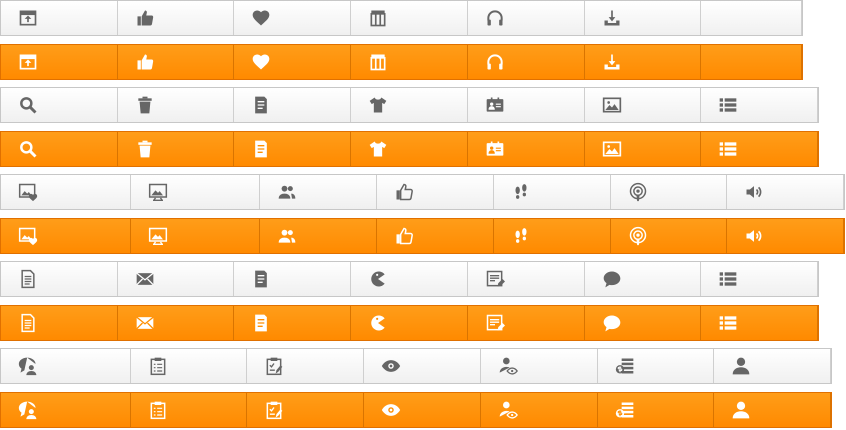 Image resolution: width=846 pixels, height=430 pixels. I want to click on note-pen-icon, so click(495, 278).